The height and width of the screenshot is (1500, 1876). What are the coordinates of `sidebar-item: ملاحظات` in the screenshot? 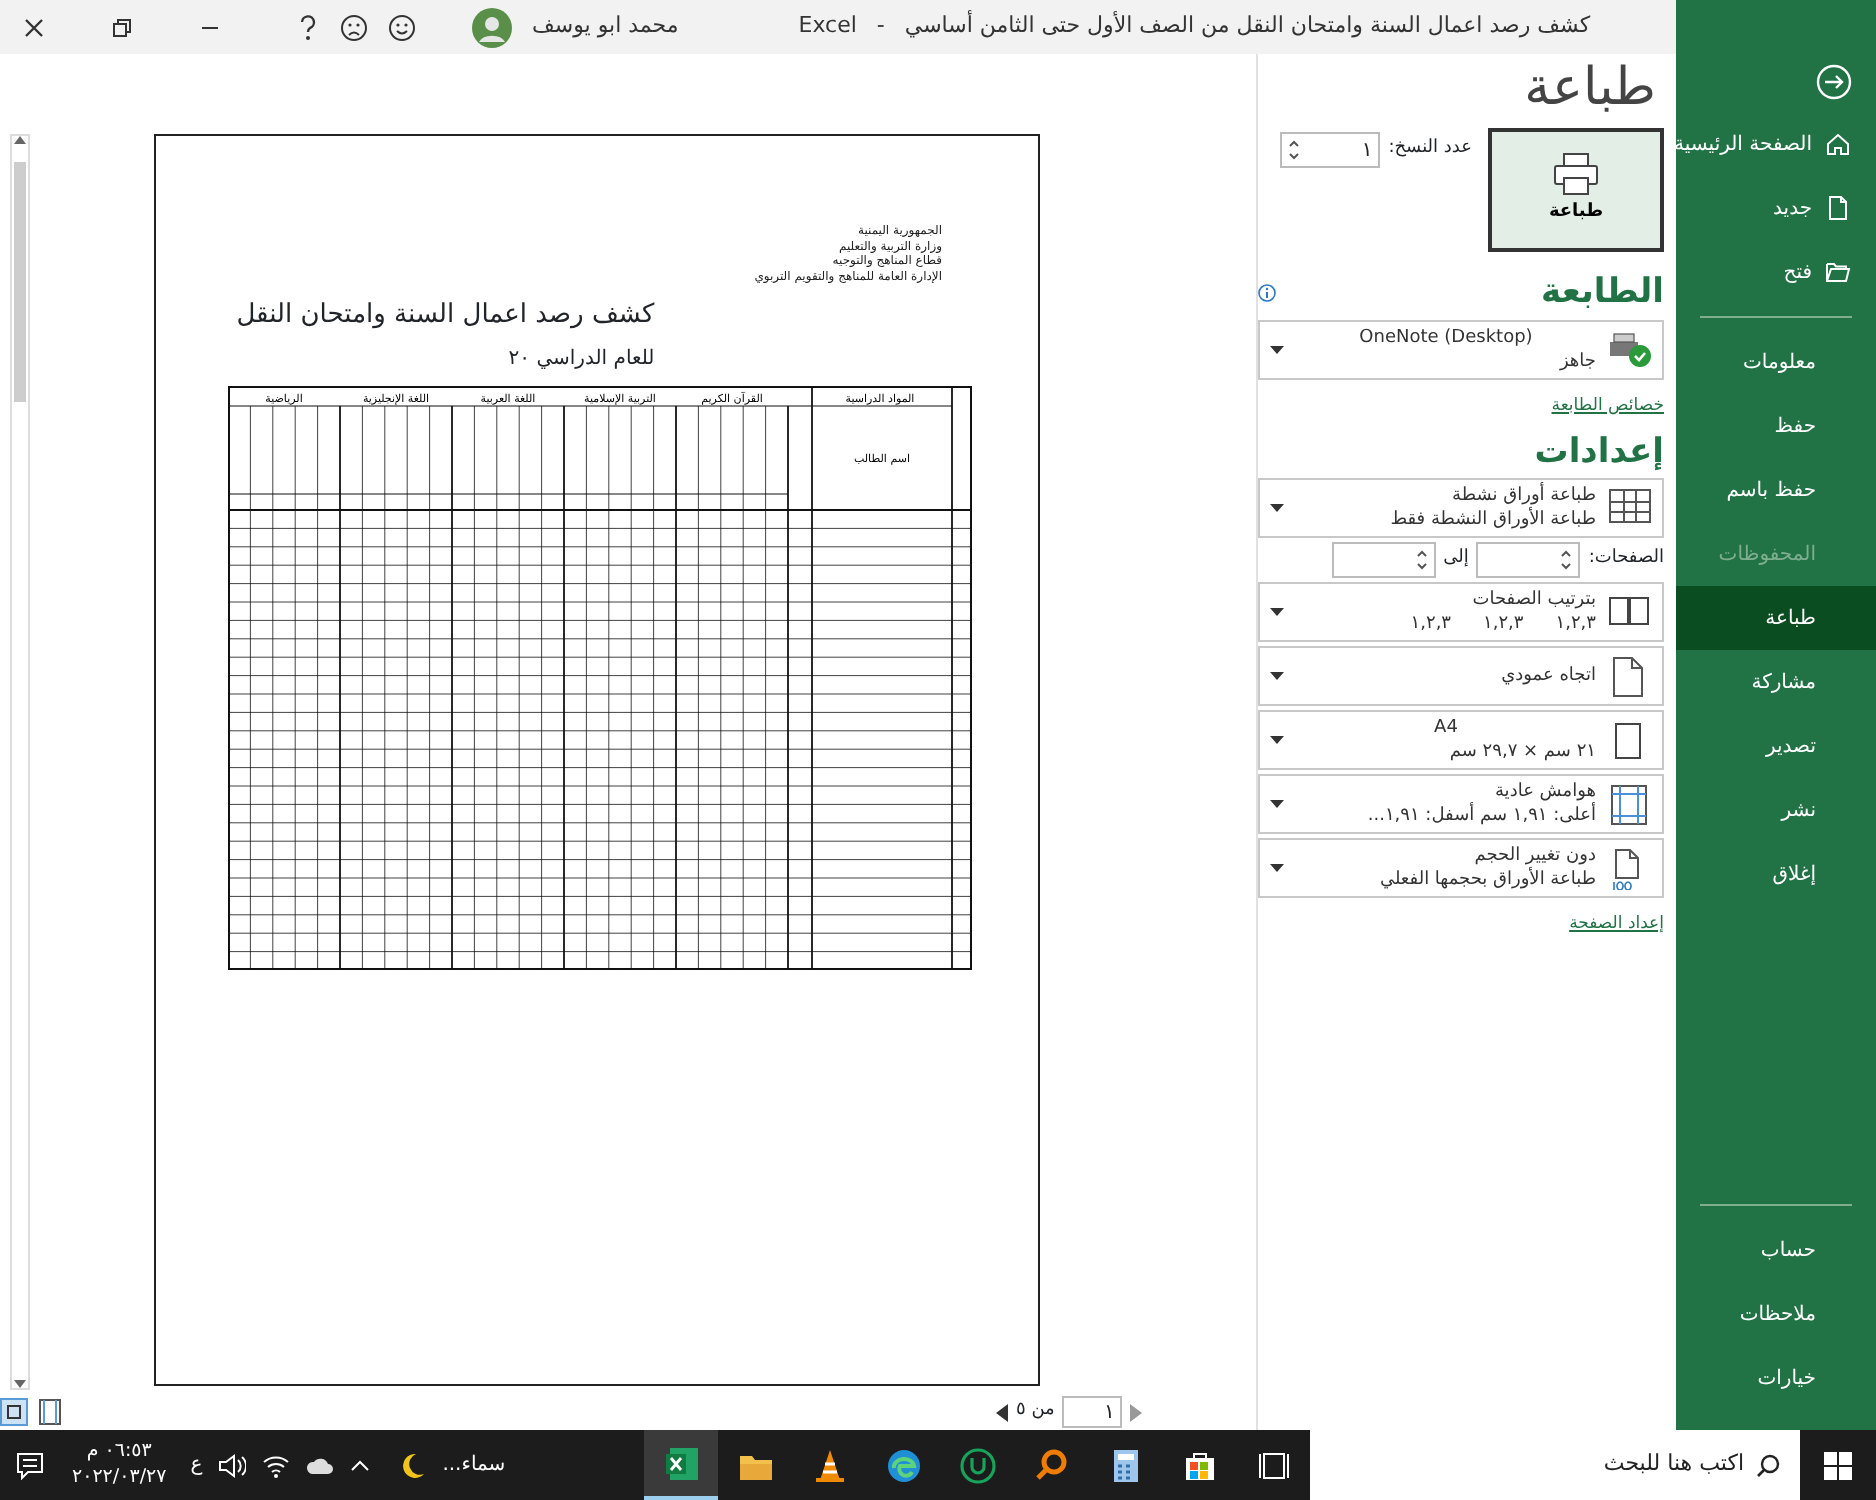 It's located at (1776, 1314).